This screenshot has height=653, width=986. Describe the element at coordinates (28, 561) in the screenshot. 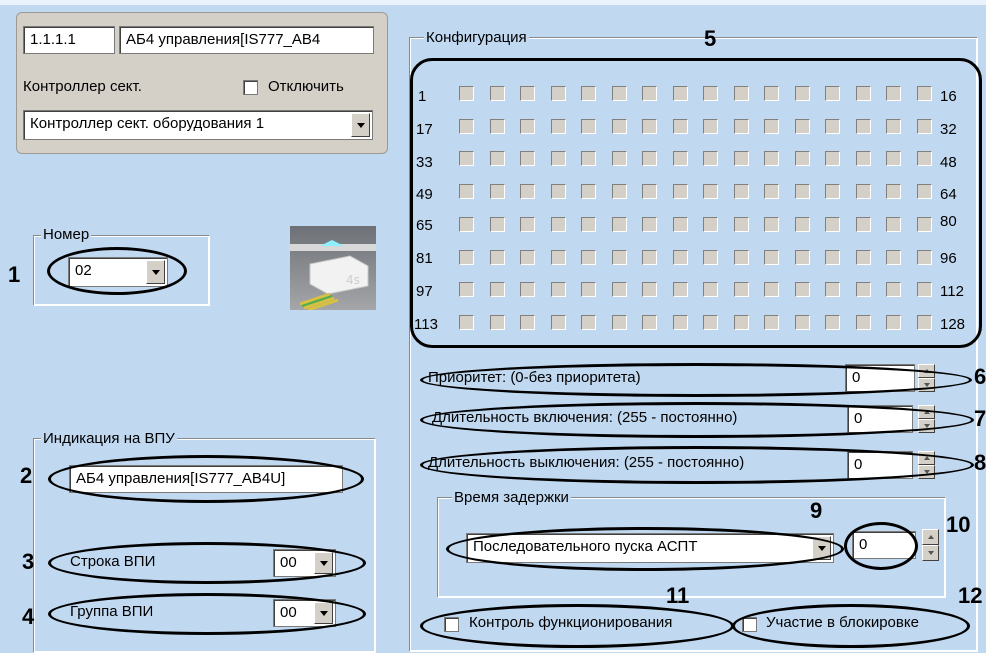

I see `callout-3: 3` at that location.